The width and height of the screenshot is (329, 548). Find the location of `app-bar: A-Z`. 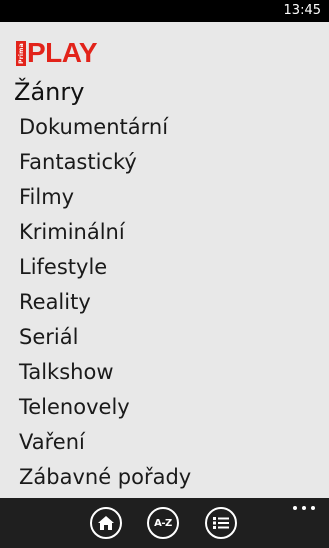

app-bar: A-Z is located at coordinates (164, 523).